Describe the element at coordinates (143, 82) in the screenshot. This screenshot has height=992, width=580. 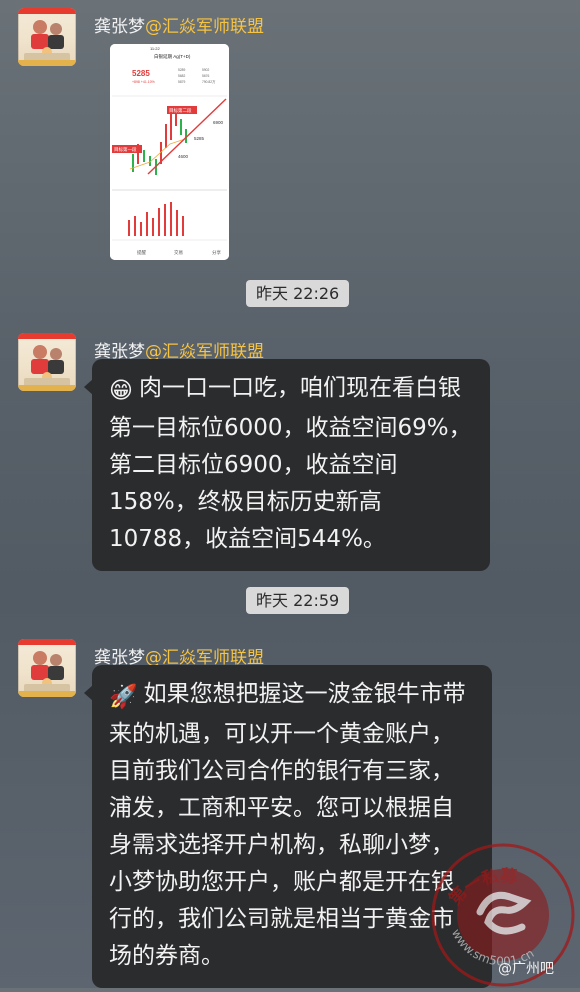
I see `svg-text: +898 +41.10%` at that location.